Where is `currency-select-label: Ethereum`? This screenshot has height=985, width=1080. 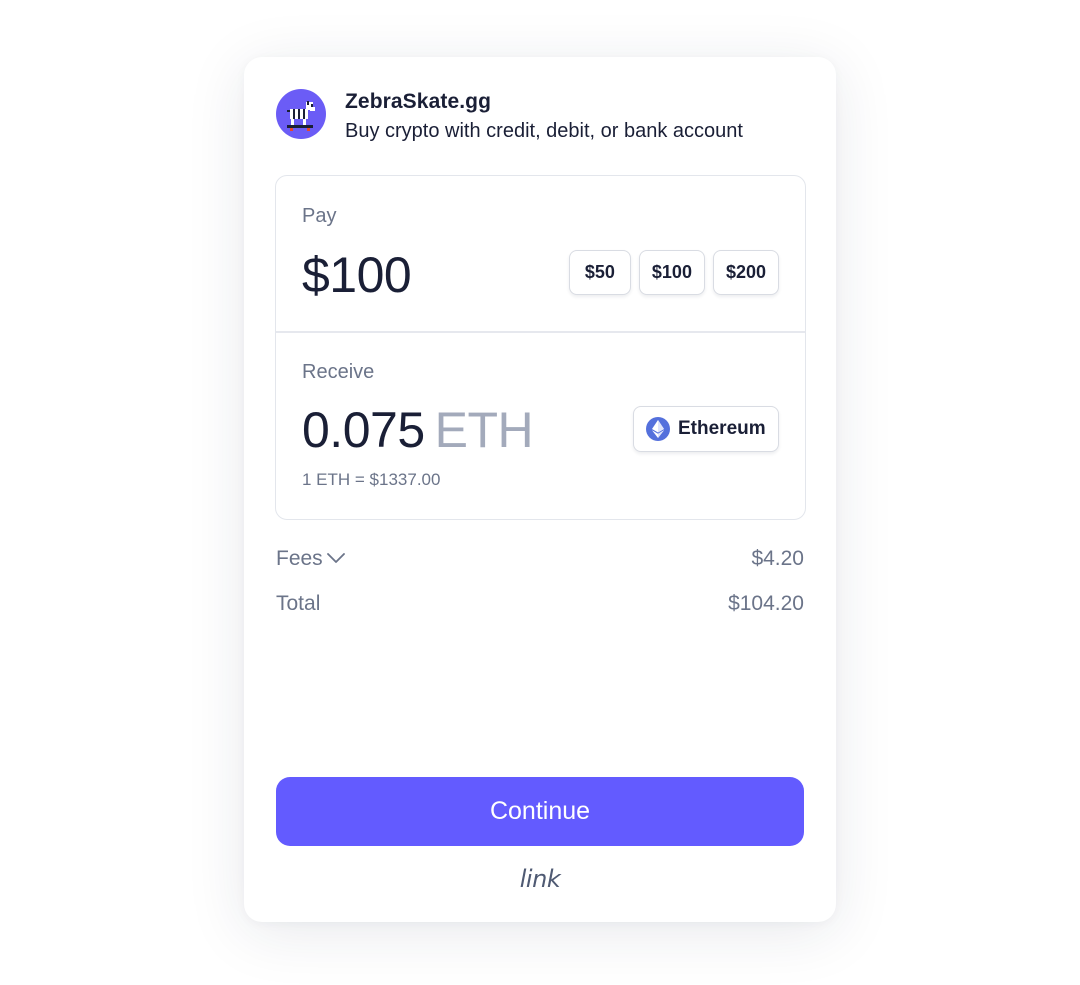
currency-select-label: Ethereum is located at coordinates (722, 428).